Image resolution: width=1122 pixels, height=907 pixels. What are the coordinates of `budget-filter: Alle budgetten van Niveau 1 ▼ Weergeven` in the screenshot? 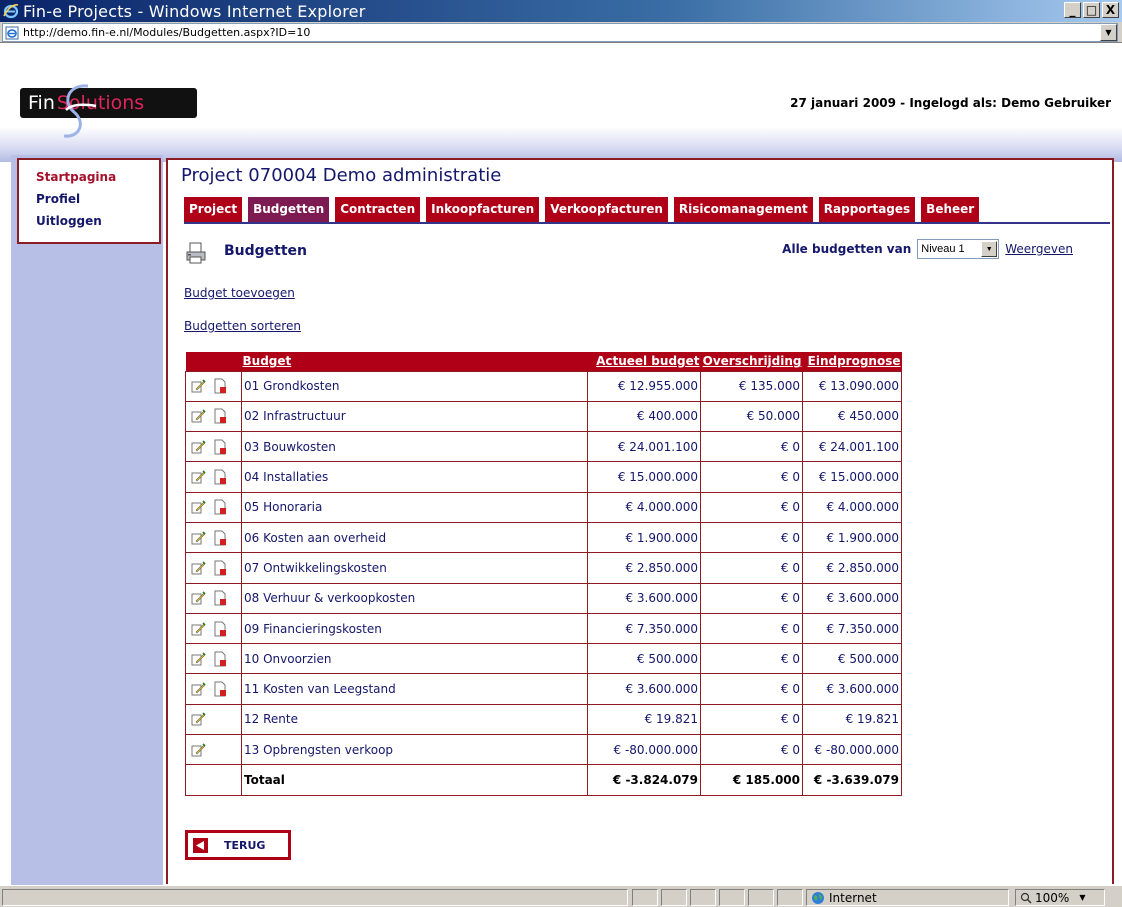 It's located at (927, 249).